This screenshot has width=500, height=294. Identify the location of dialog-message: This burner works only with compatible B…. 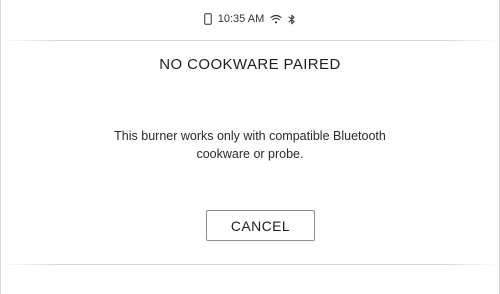
(250, 145).